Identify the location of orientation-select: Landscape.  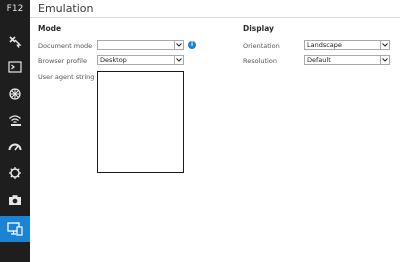
(347, 45).